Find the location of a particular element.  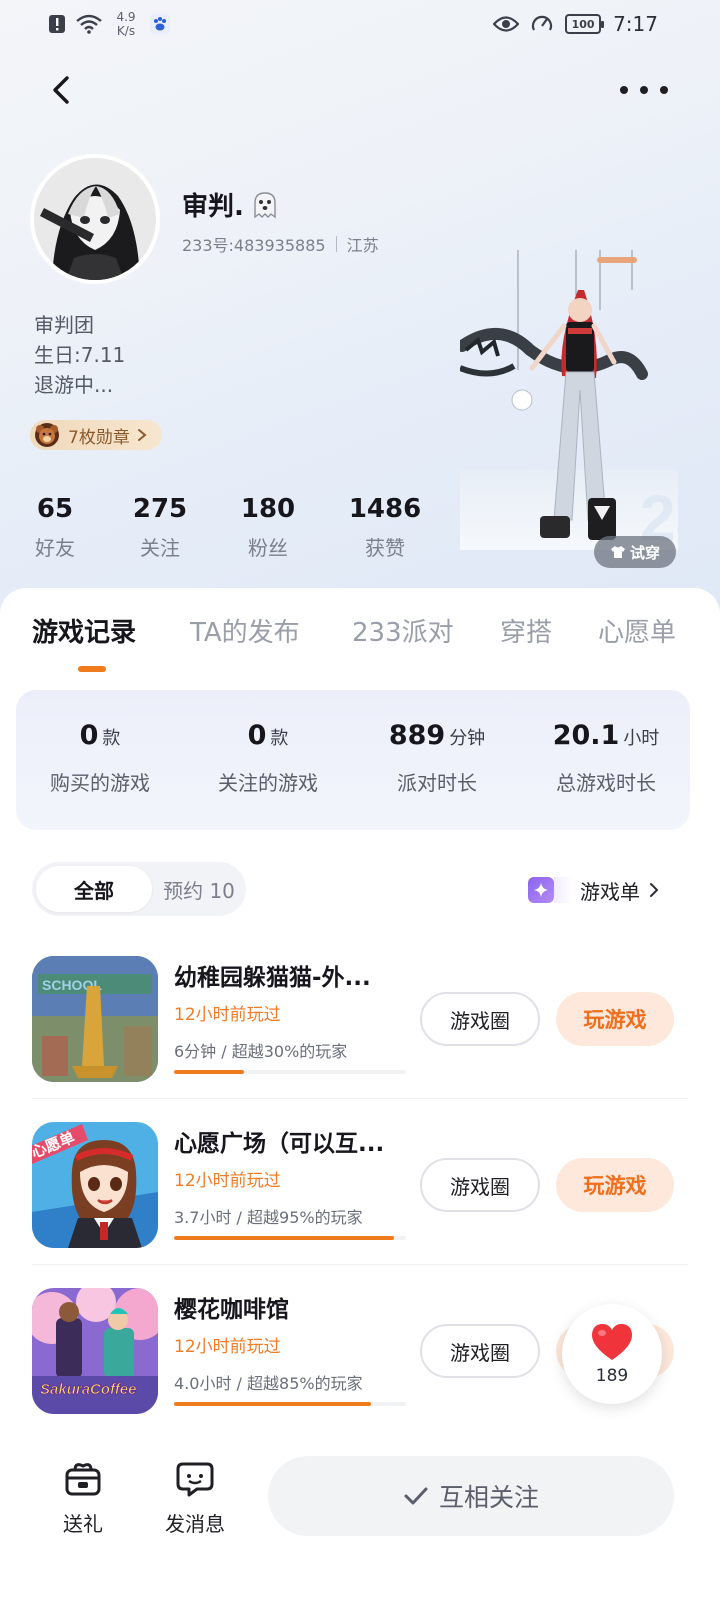

summary-value: 20.1 is located at coordinates (586, 735).